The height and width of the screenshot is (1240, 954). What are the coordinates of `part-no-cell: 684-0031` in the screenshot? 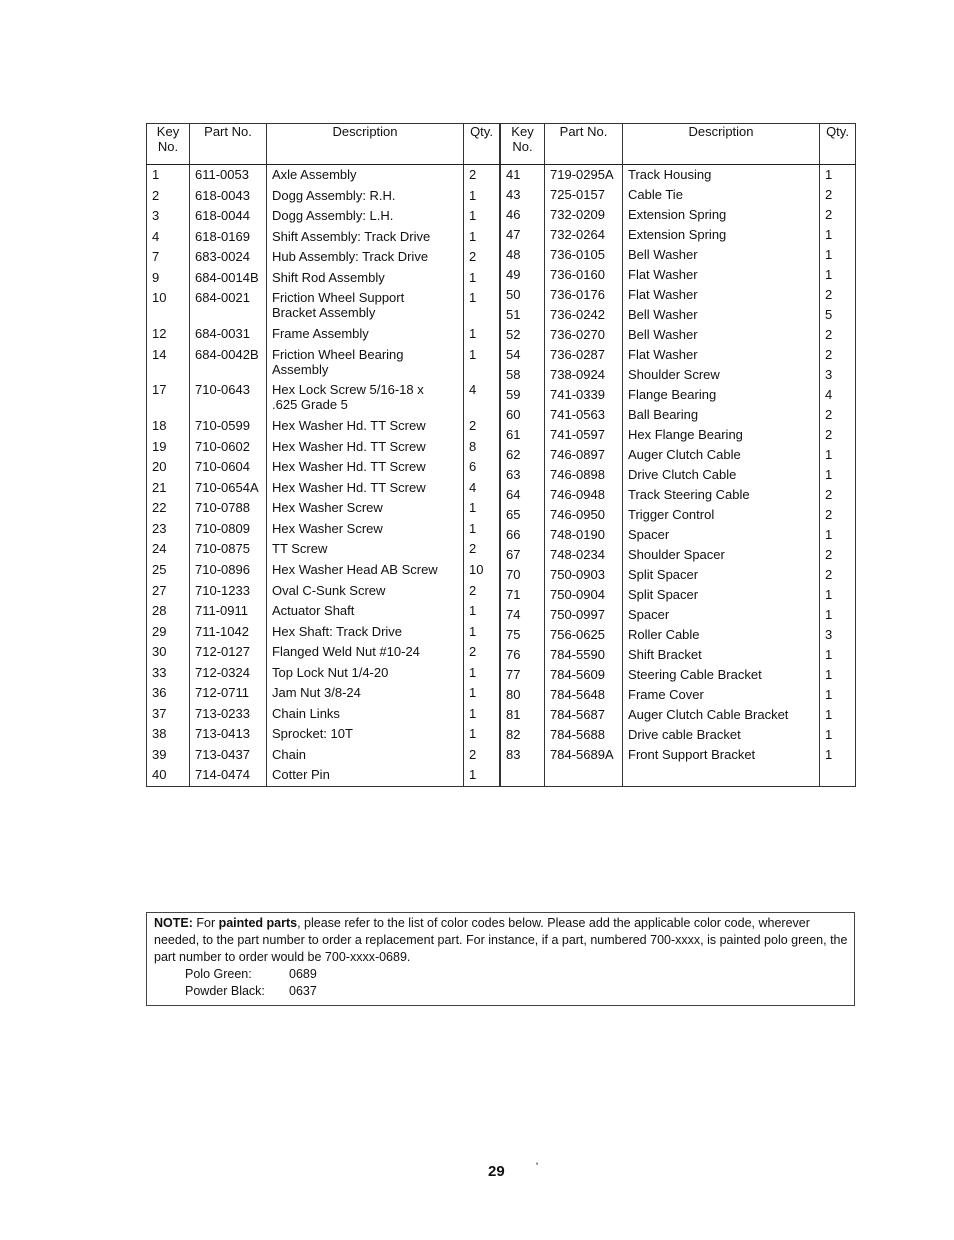 It's located at (228, 334).